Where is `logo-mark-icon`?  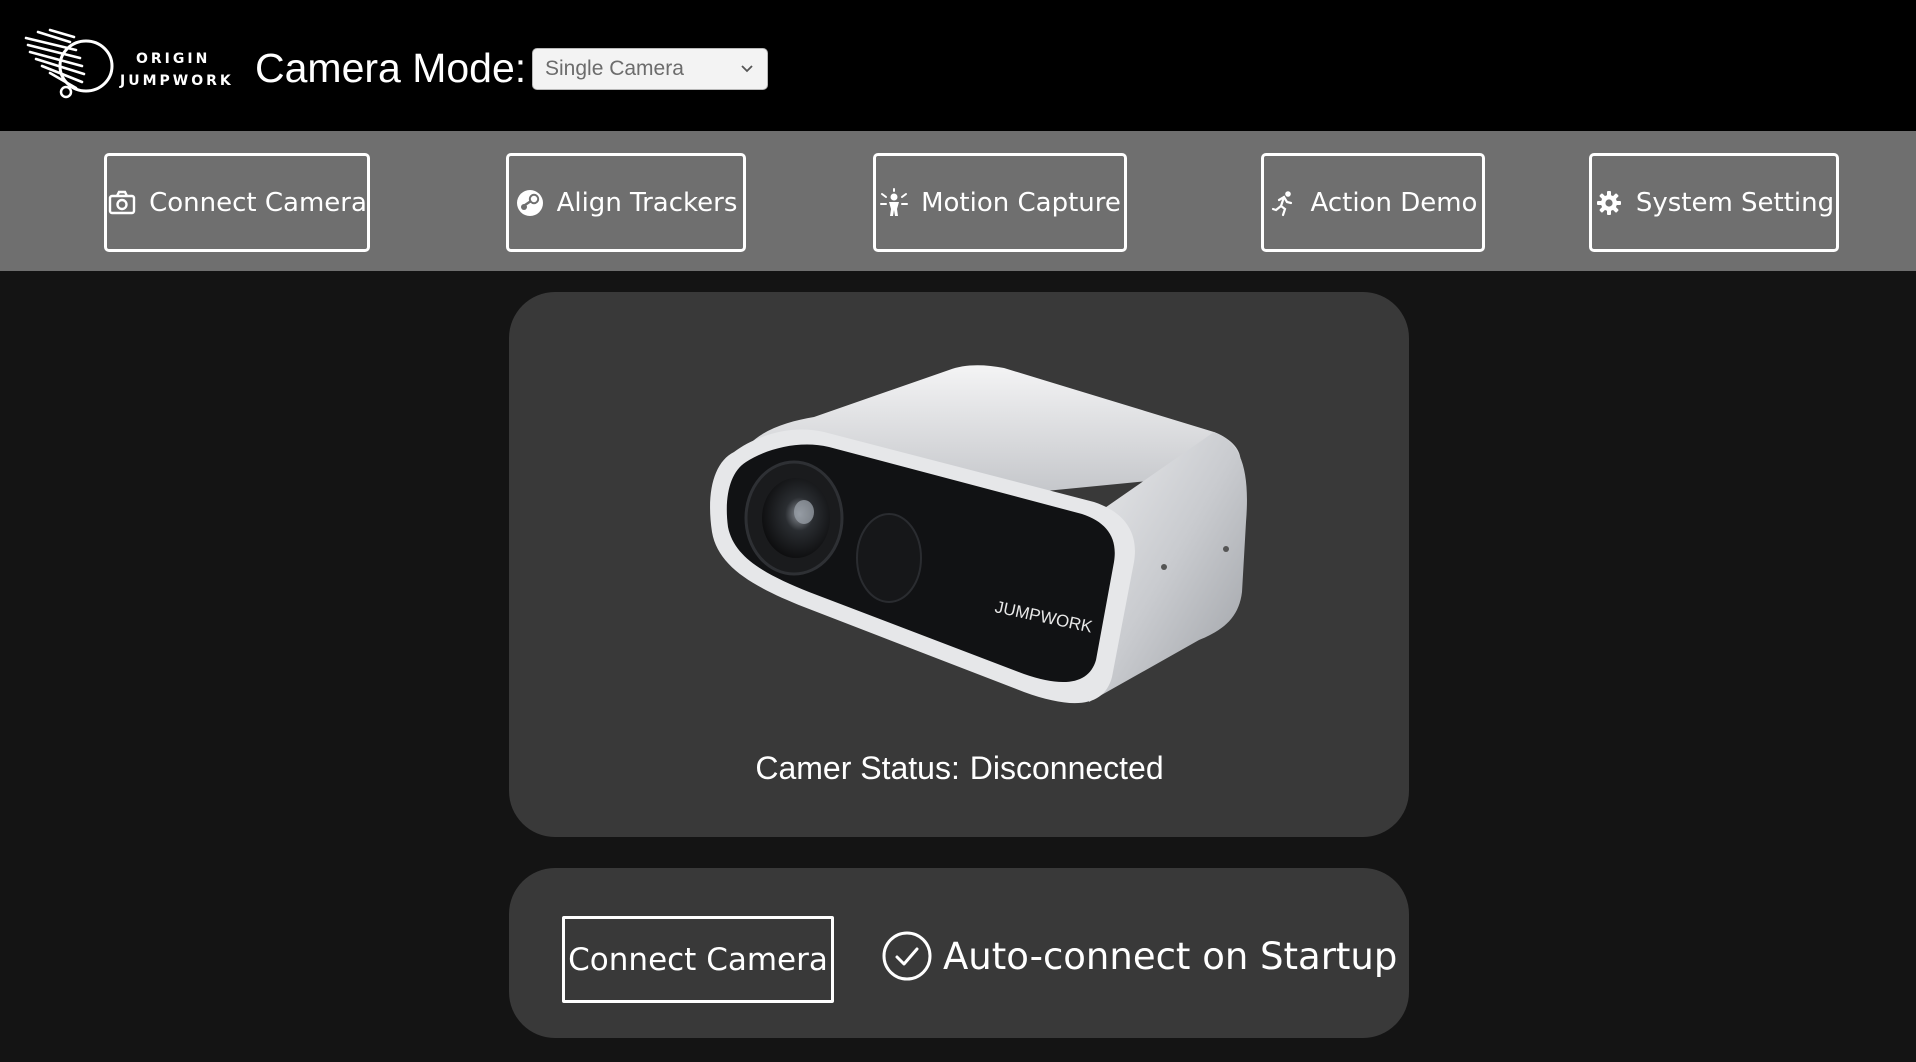 logo-mark-icon is located at coordinates (69, 63).